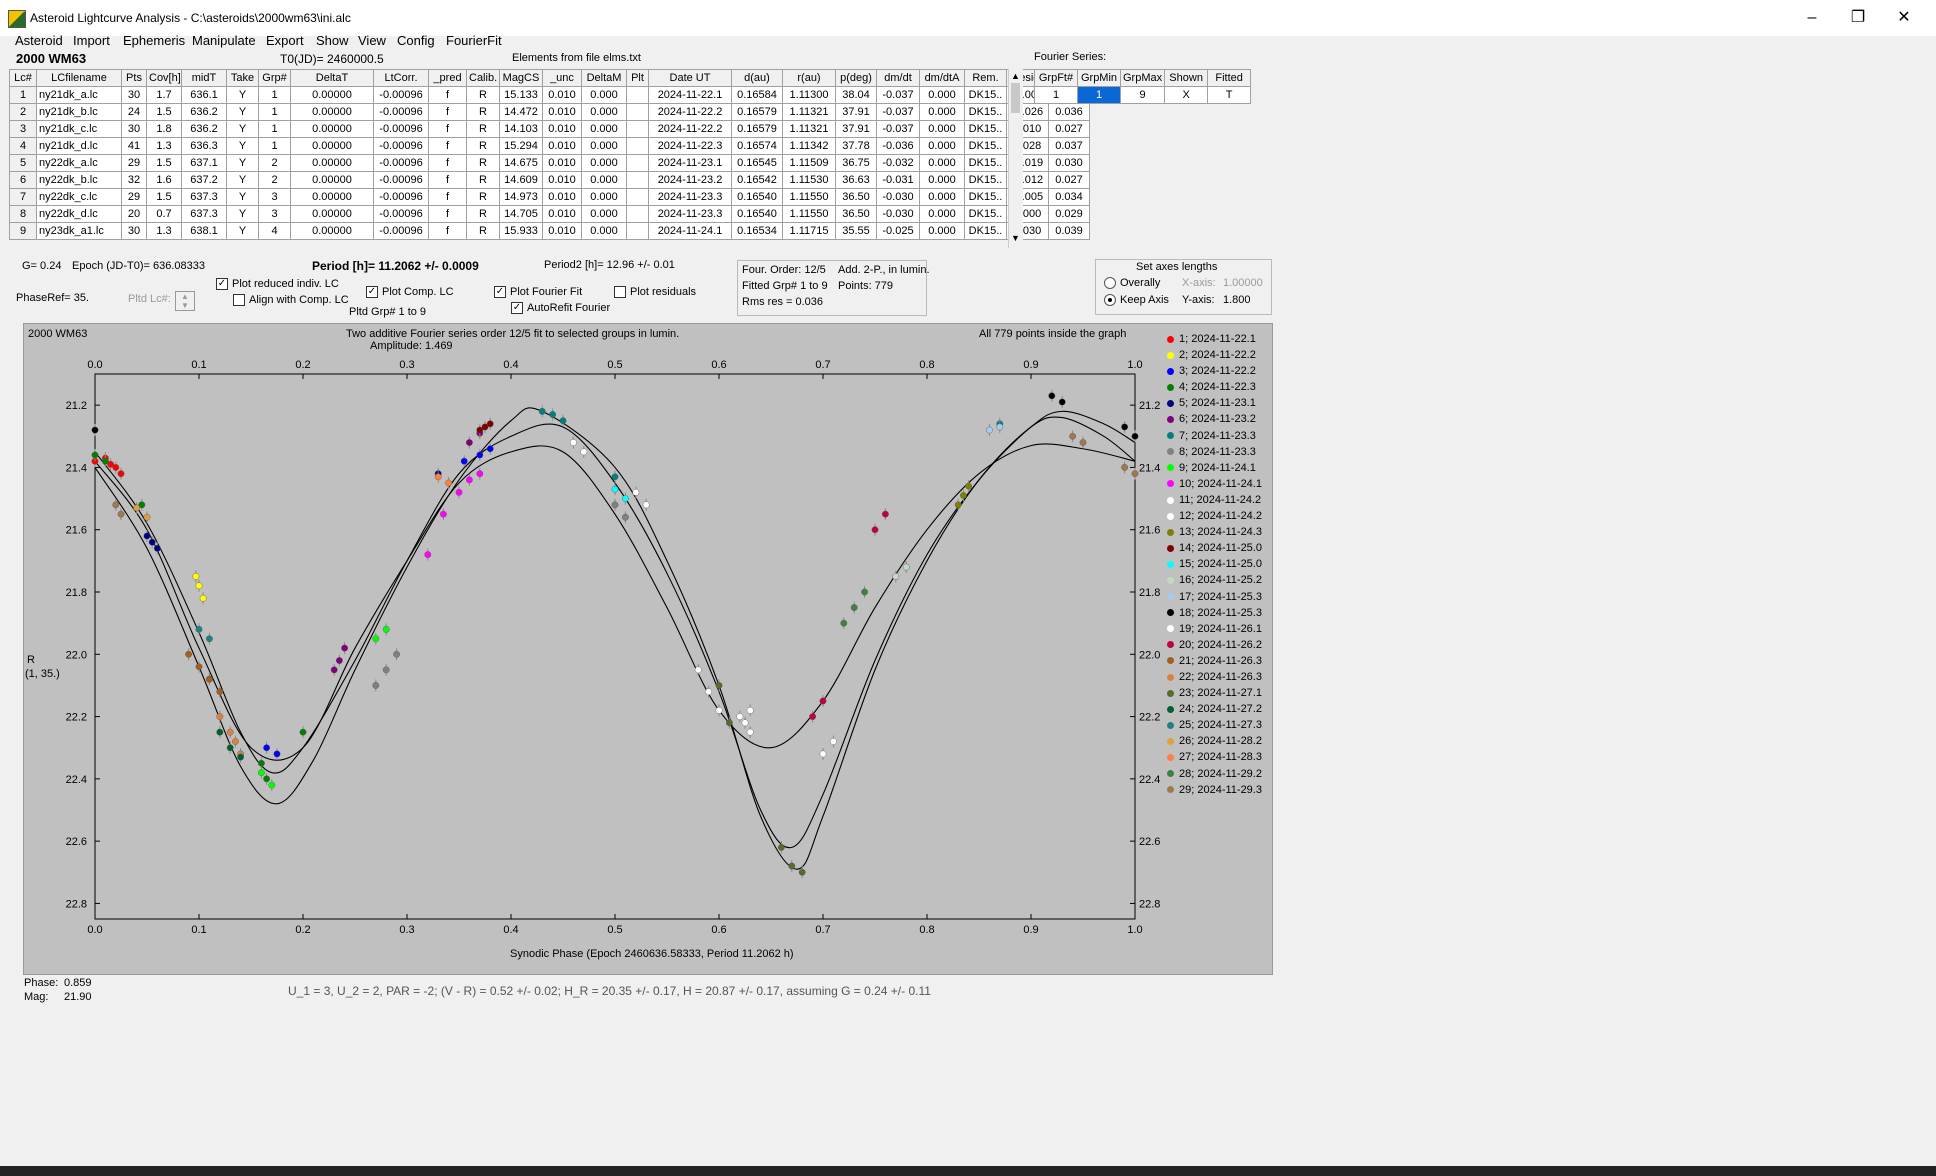 This screenshot has width=1936, height=1176. Describe the element at coordinates (277, 284) in the screenshot. I see `plot-reduced-checkbox: ✓ Plot reduced indiv. LC` at that location.